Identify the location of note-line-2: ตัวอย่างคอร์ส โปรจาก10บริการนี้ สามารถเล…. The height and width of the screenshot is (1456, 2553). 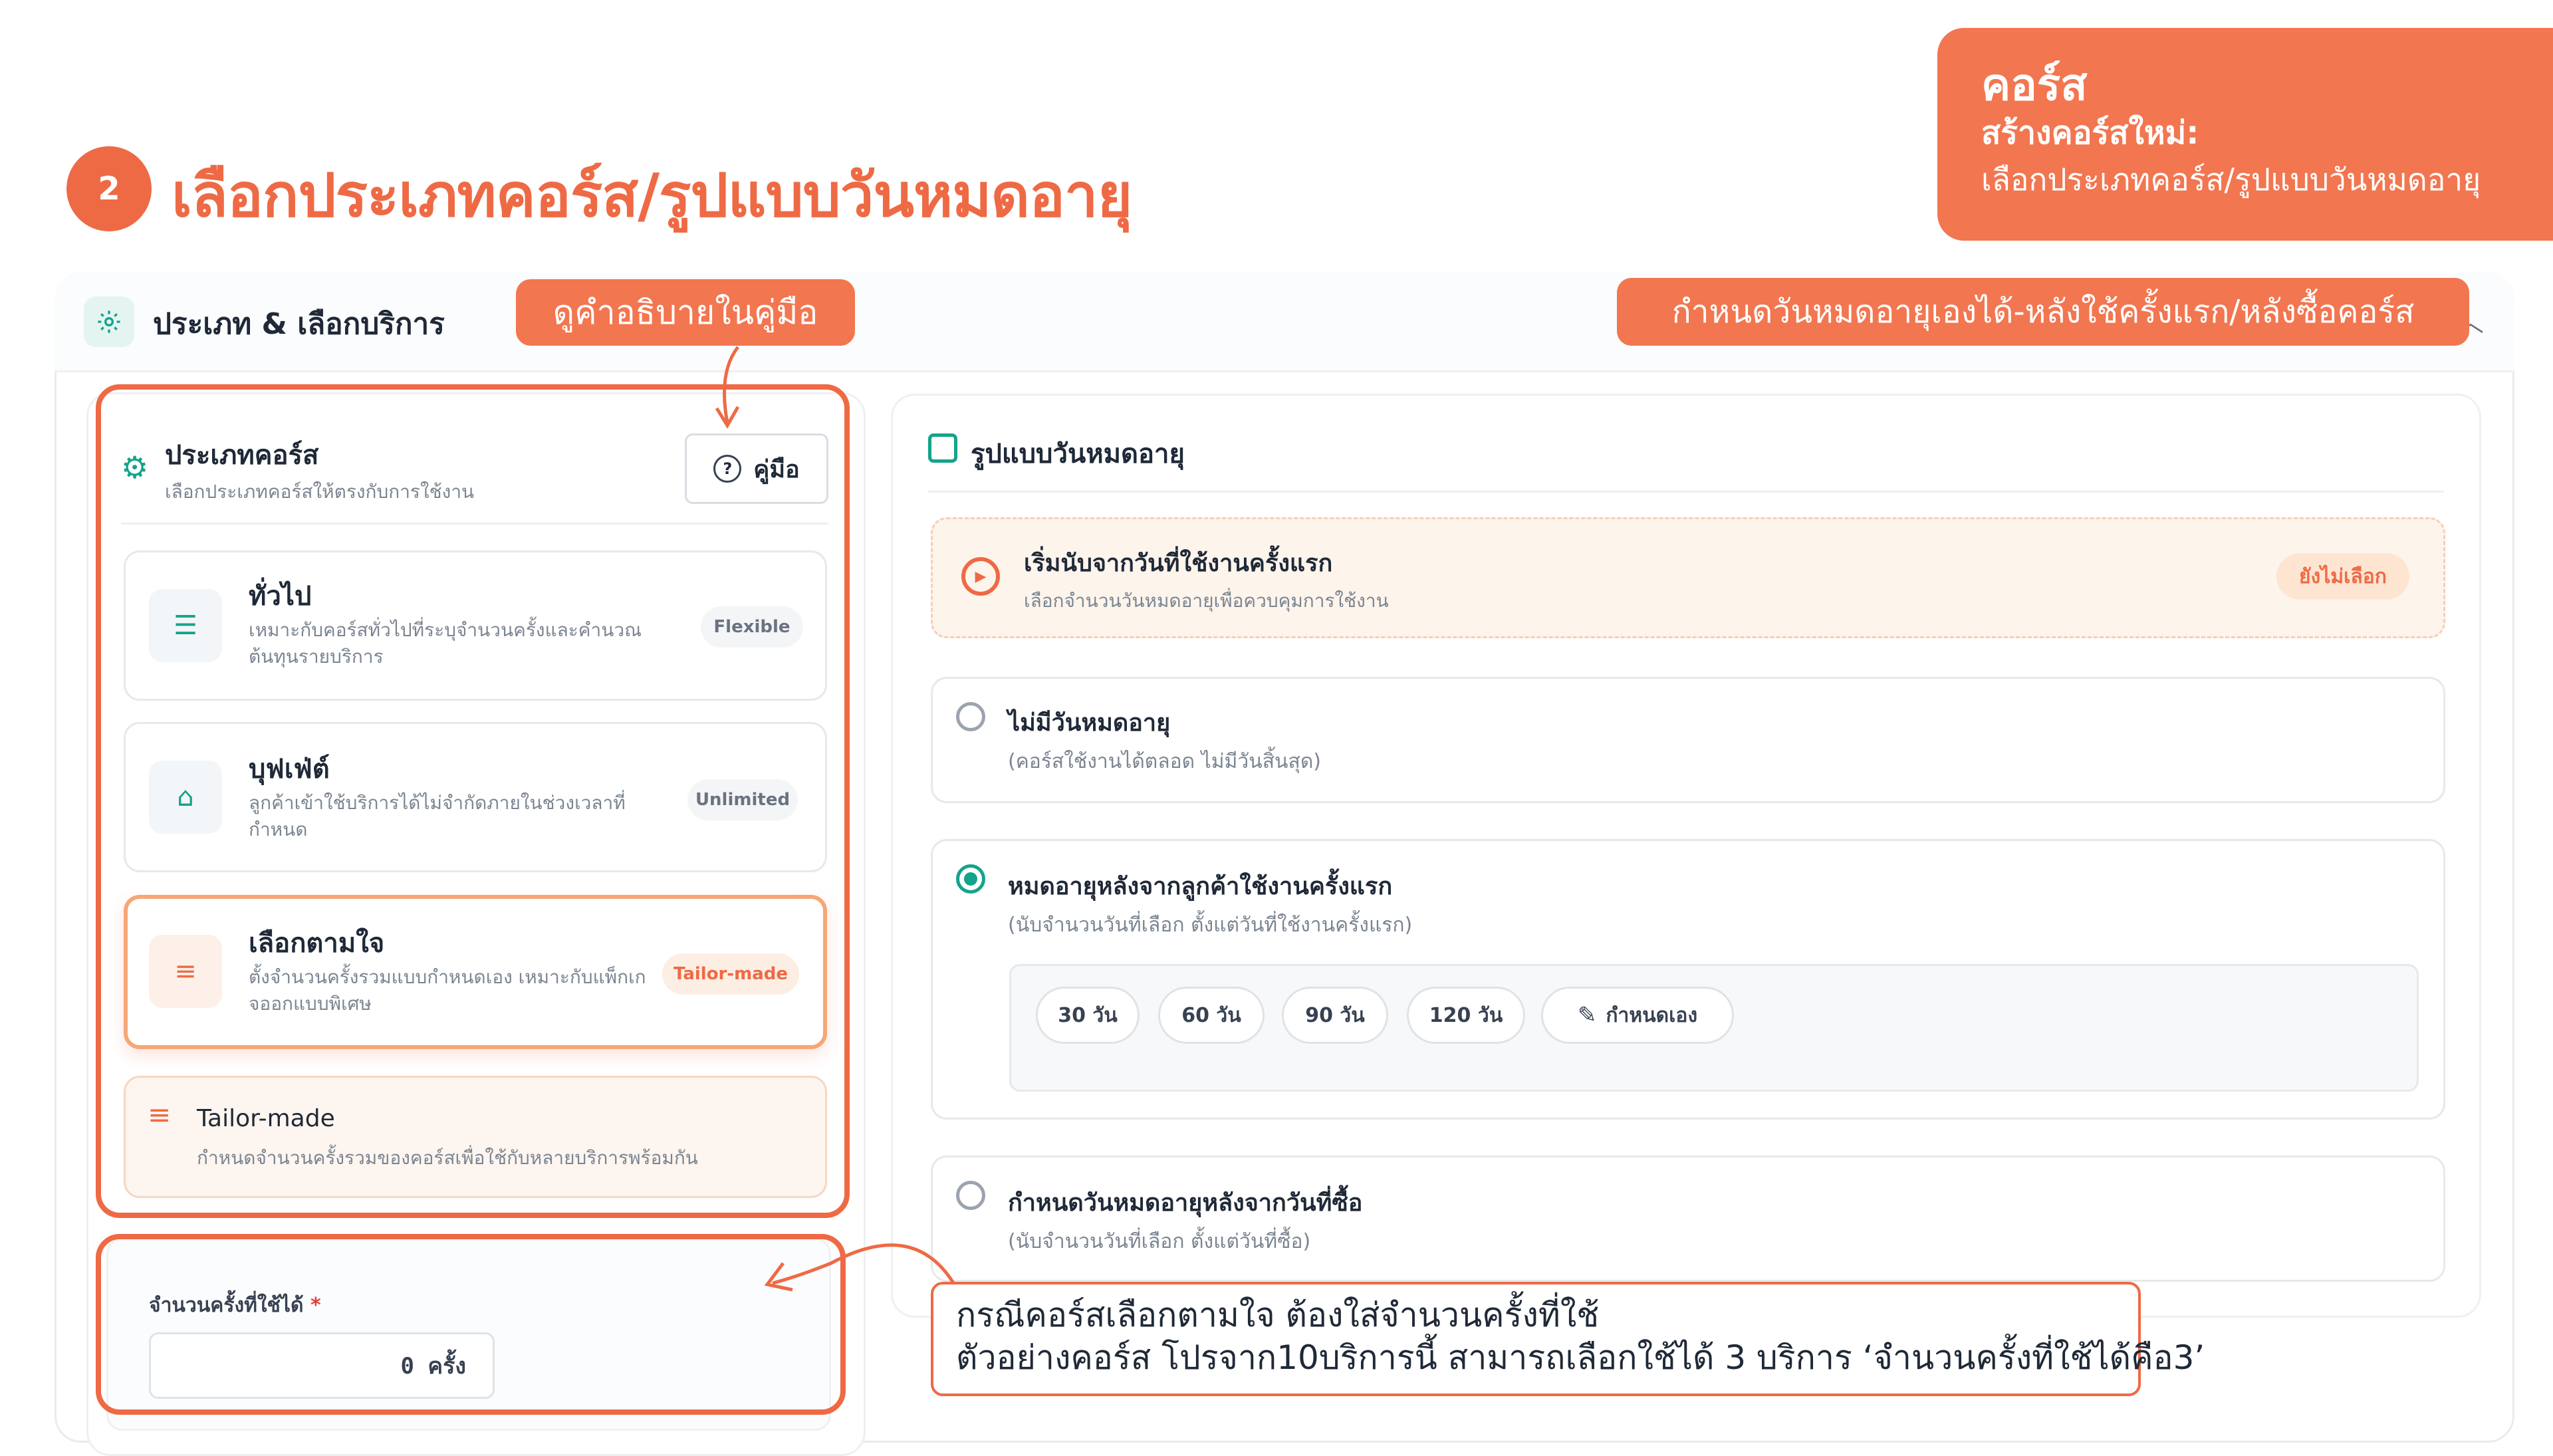
(1580, 1357).